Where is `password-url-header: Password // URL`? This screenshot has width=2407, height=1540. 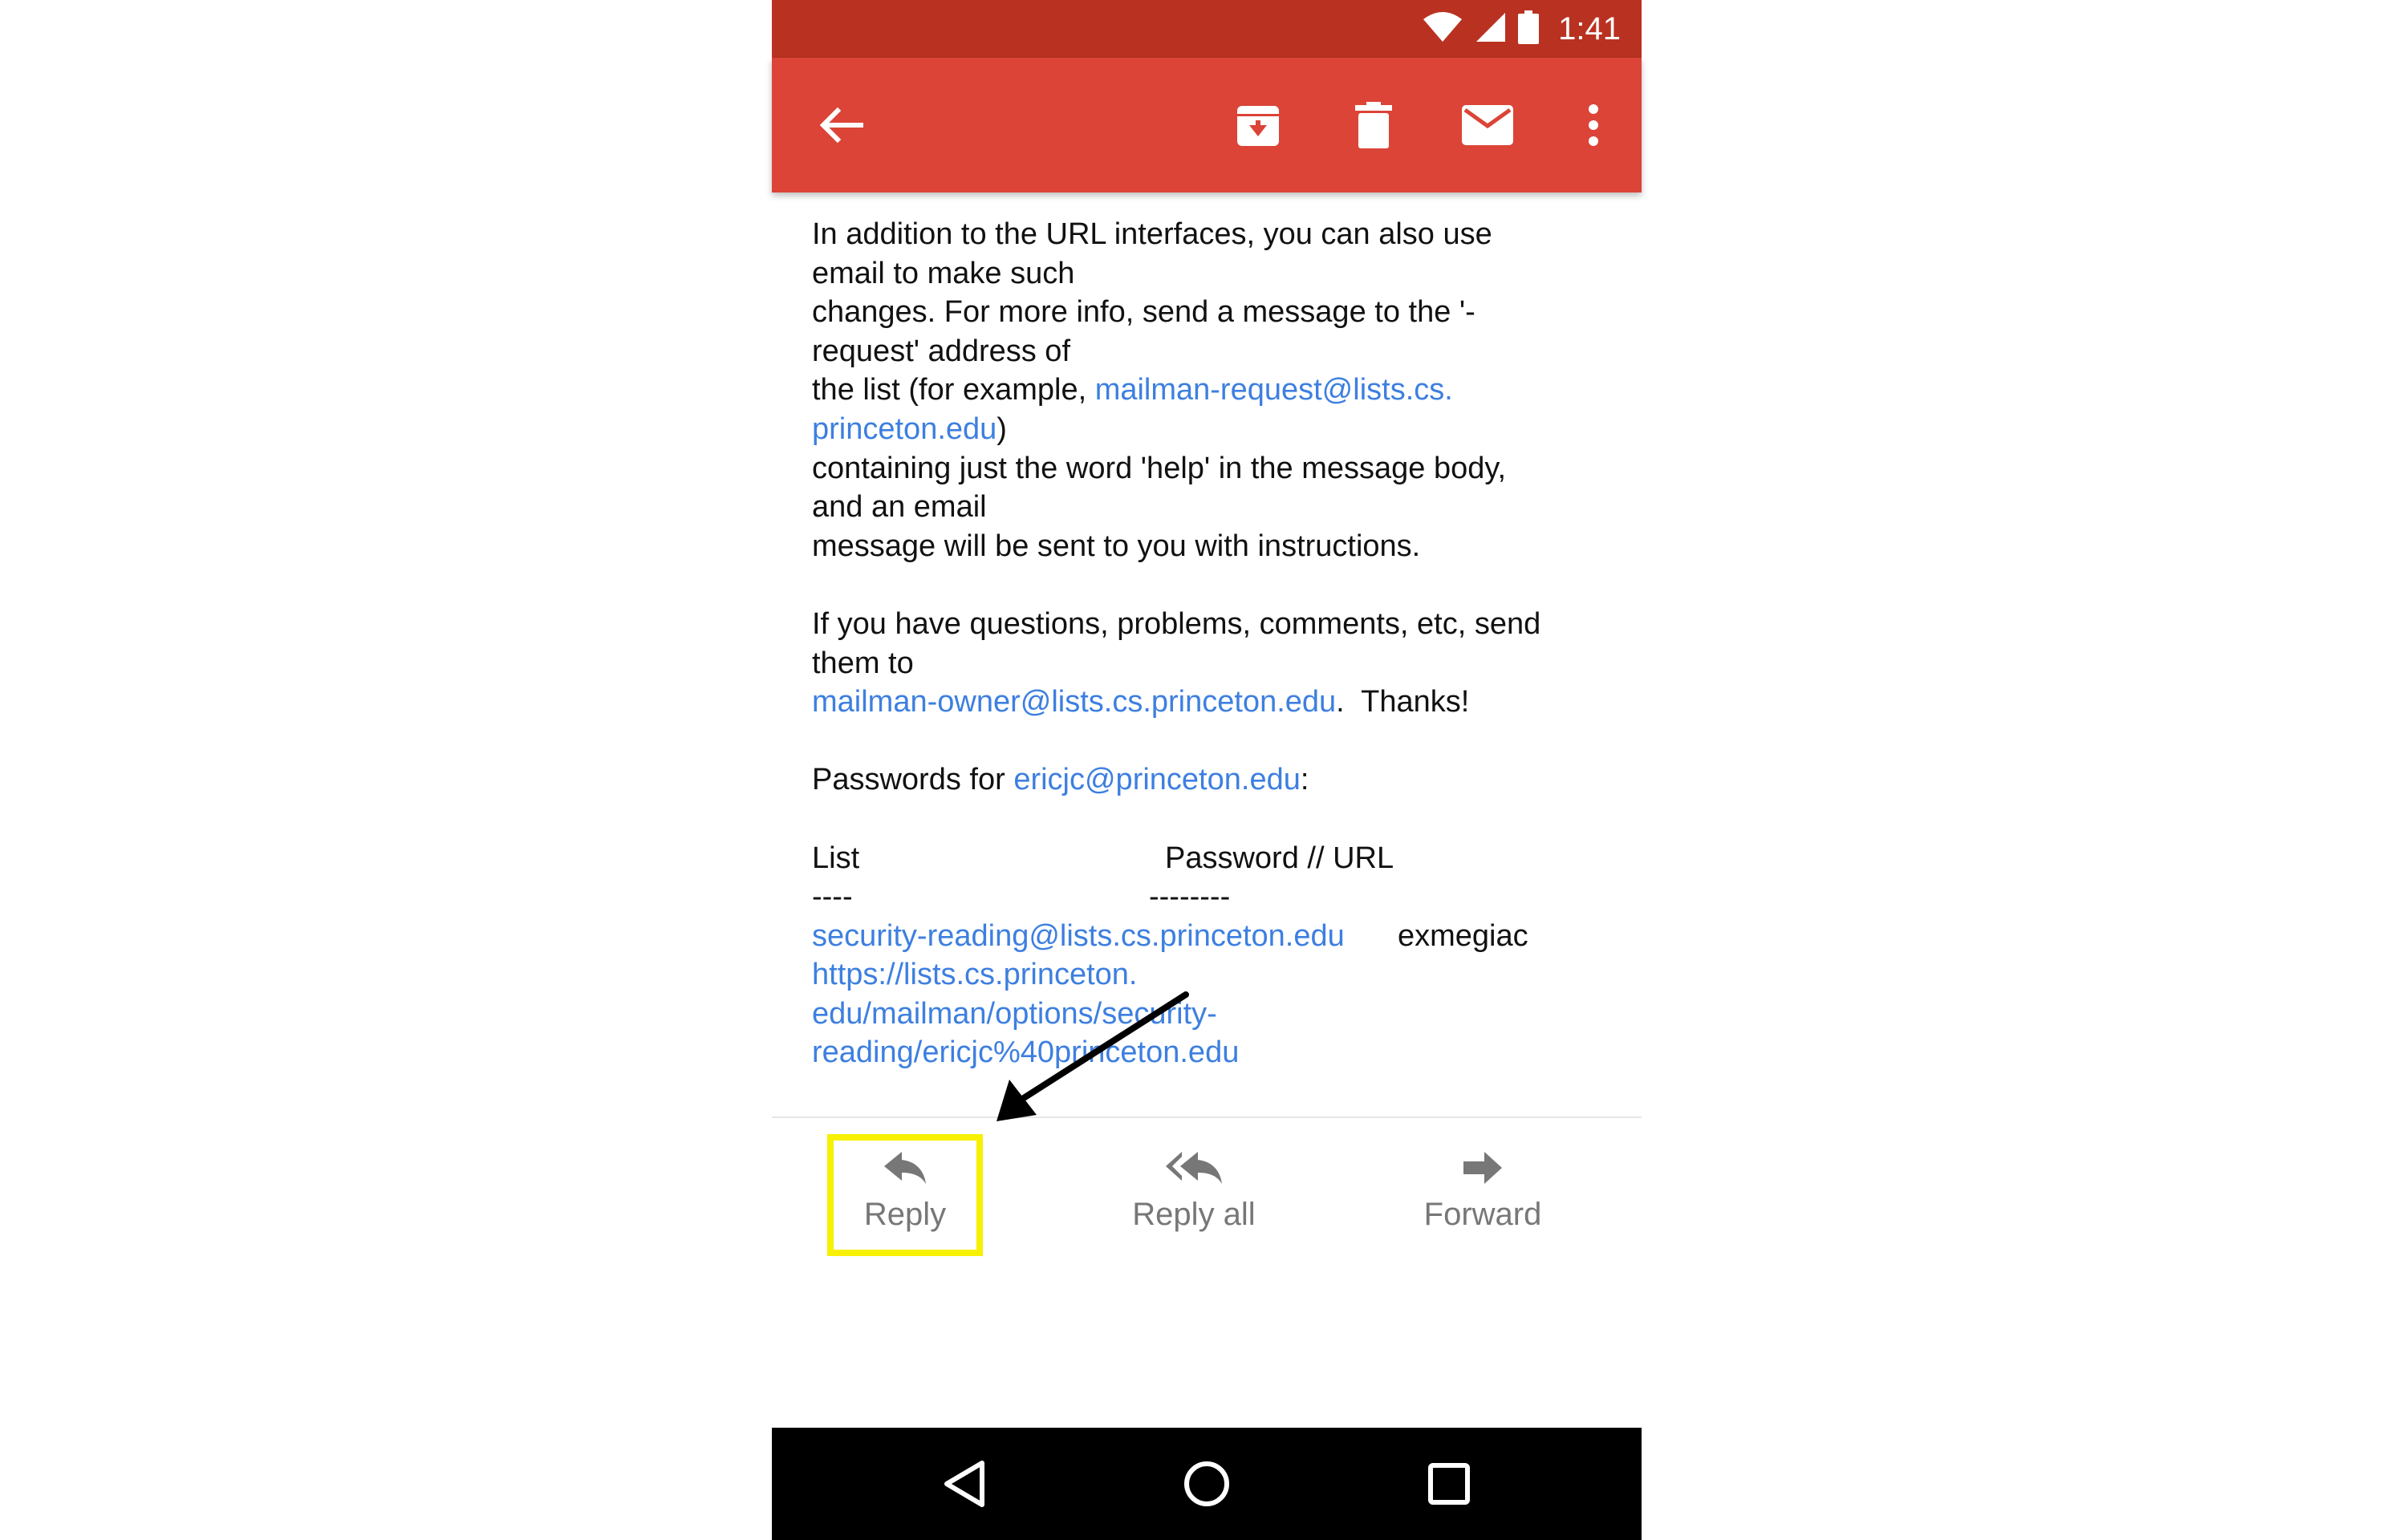 password-url-header: Password // URL is located at coordinates (1279, 858).